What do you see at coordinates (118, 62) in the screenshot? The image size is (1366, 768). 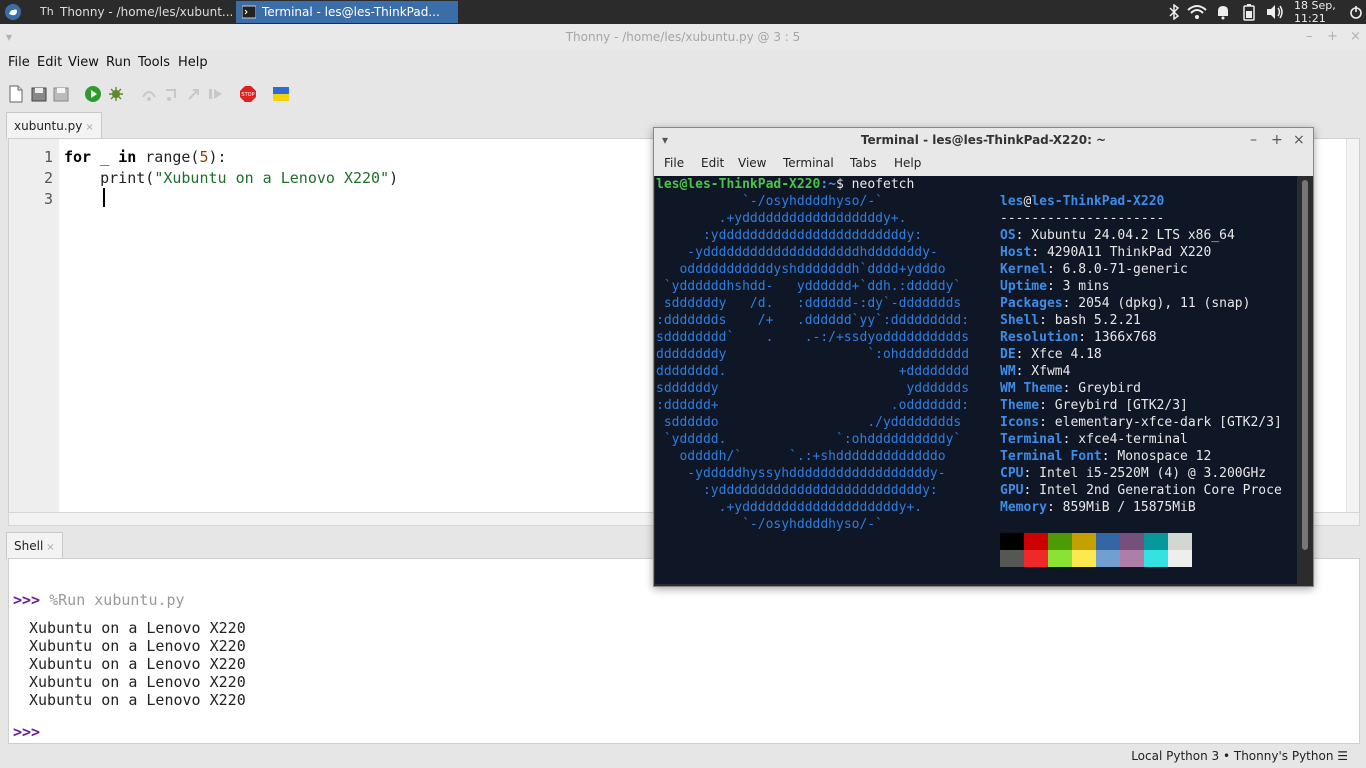 I see `menu-run: Run` at bounding box center [118, 62].